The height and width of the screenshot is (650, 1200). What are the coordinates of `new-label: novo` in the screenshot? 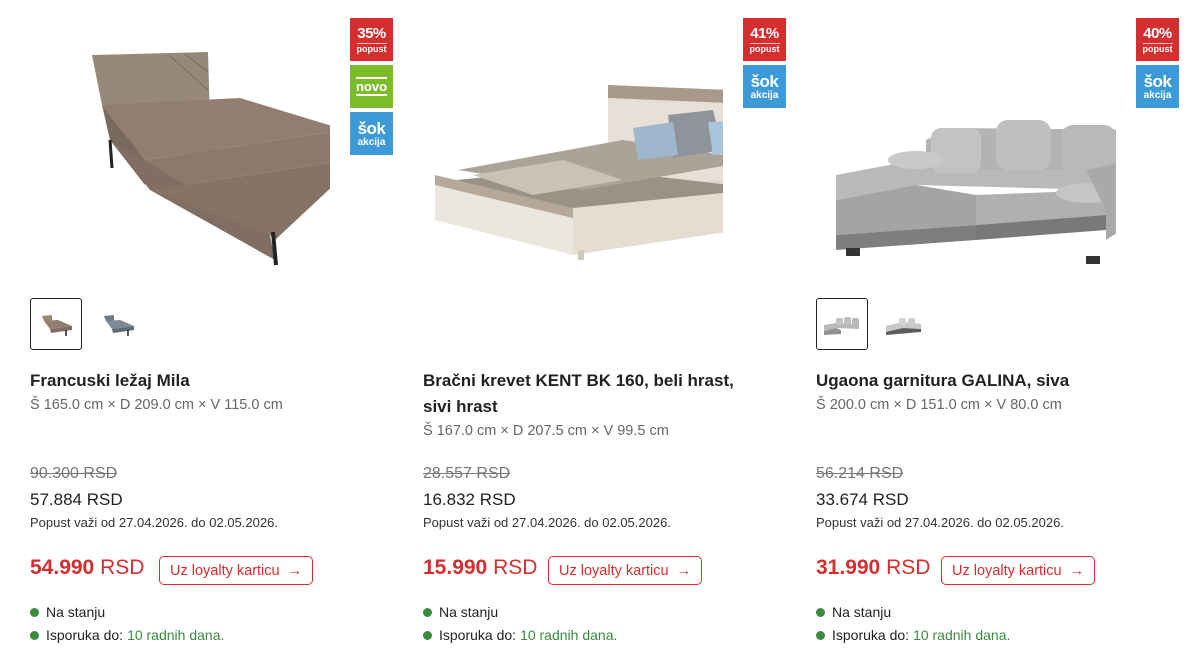 It's located at (371, 86).